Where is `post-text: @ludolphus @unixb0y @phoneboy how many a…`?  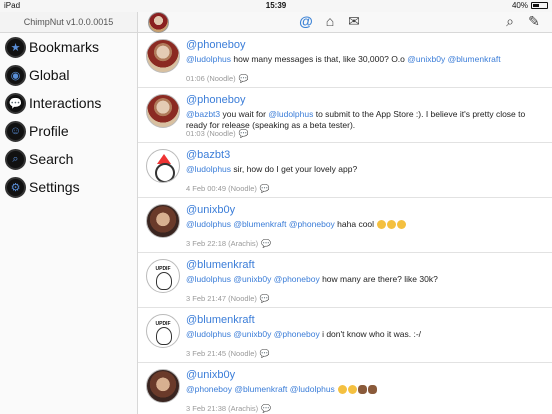
post-text: @ludolphus @unixb0y @phoneboy how many a… is located at coordinates (364, 279).